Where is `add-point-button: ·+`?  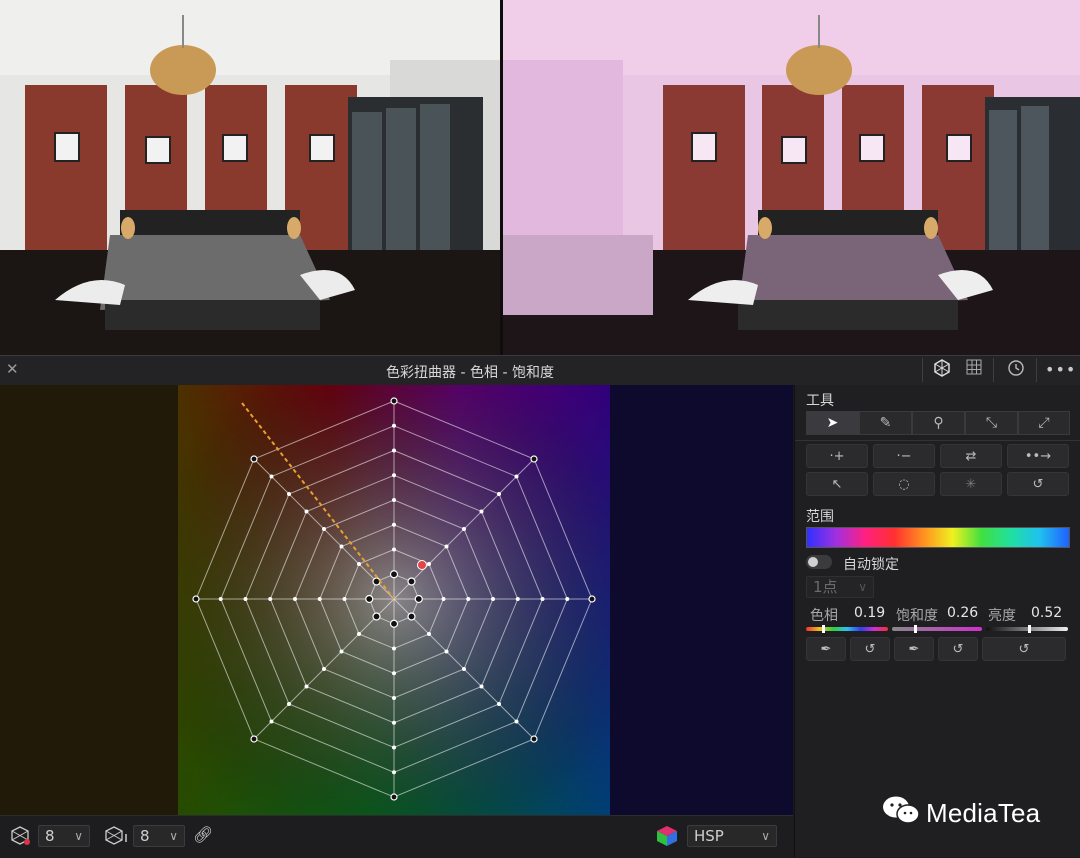
add-point-button: ·+ is located at coordinates (837, 456).